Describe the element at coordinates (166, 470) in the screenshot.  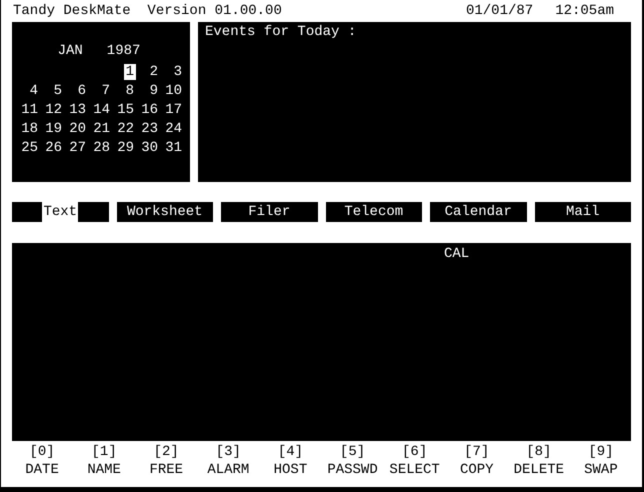
I see `function-label: FREE` at that location.